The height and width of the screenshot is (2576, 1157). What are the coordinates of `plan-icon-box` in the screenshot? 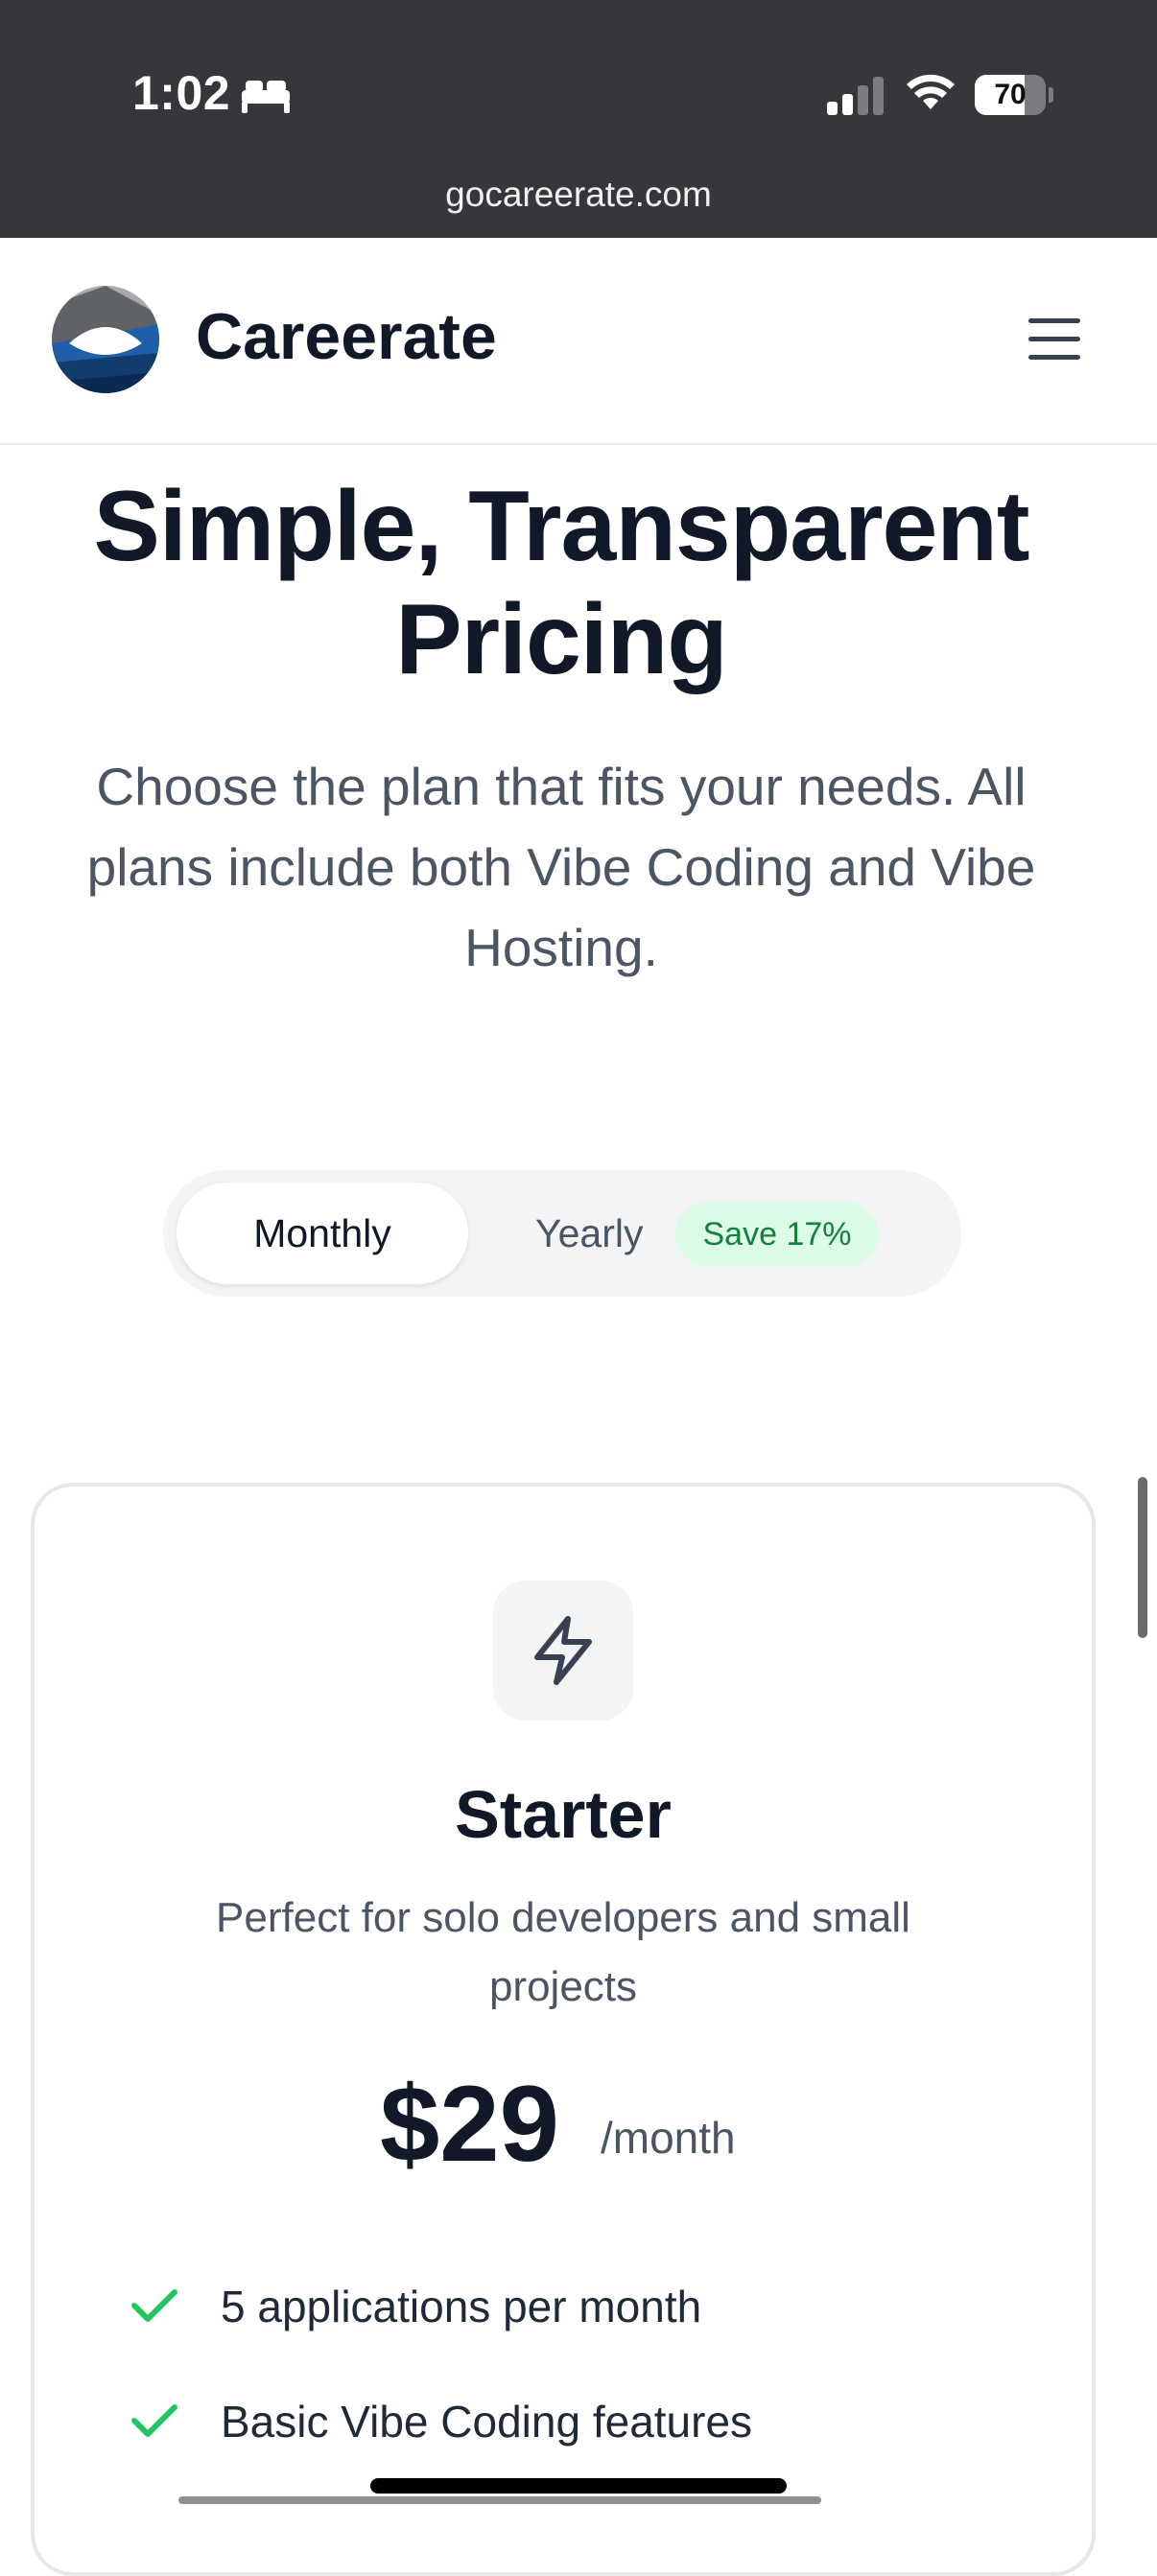 It's located at (563, 1651).